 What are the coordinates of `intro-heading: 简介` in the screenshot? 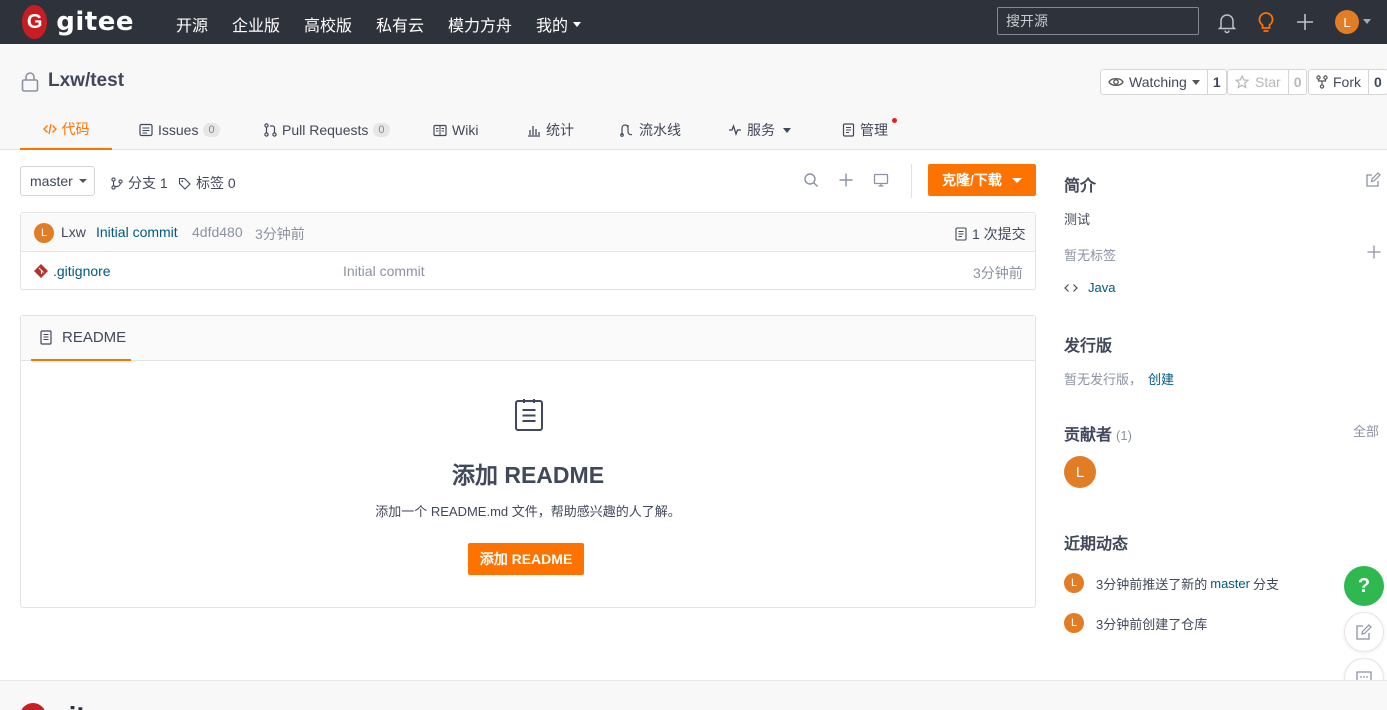 It's located at (1080, 186).